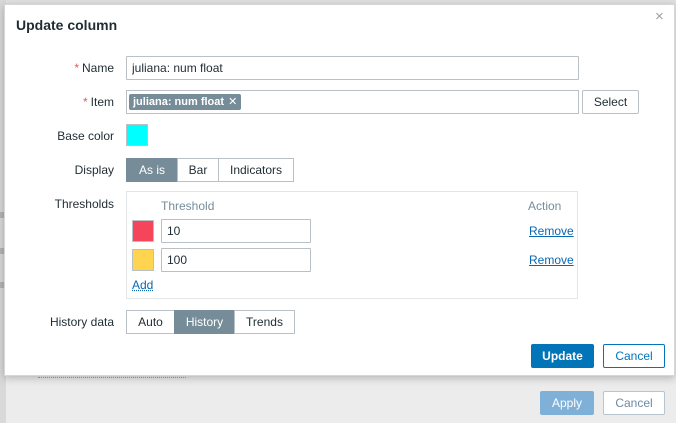 This screenshot has height=423, width=676. What do you see at coordinates (142, 285) in the screenshot?
I see `add-threshold-link: Add` at bounding box center [142, 285].